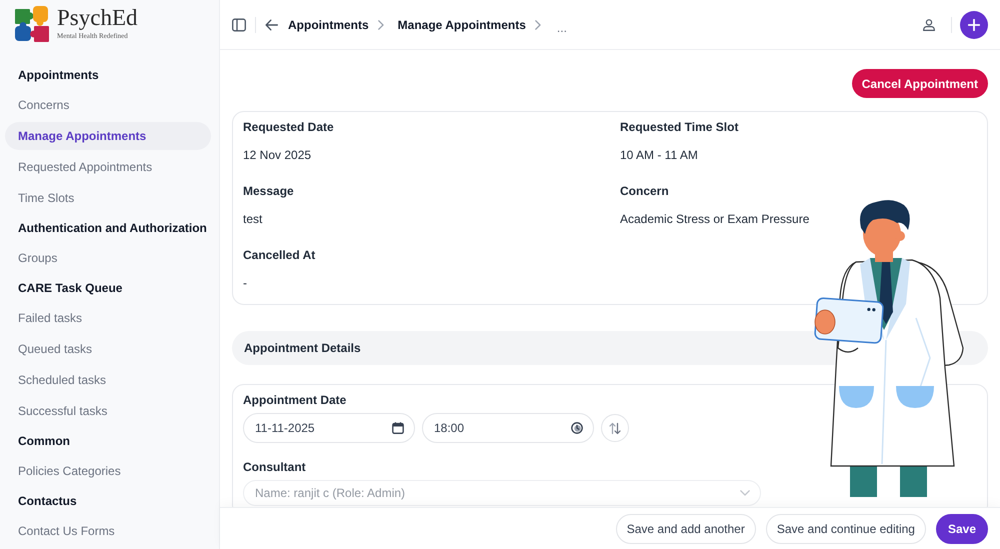  I want to click on cancel-button: Cancel Appointment, so click(920, 83).